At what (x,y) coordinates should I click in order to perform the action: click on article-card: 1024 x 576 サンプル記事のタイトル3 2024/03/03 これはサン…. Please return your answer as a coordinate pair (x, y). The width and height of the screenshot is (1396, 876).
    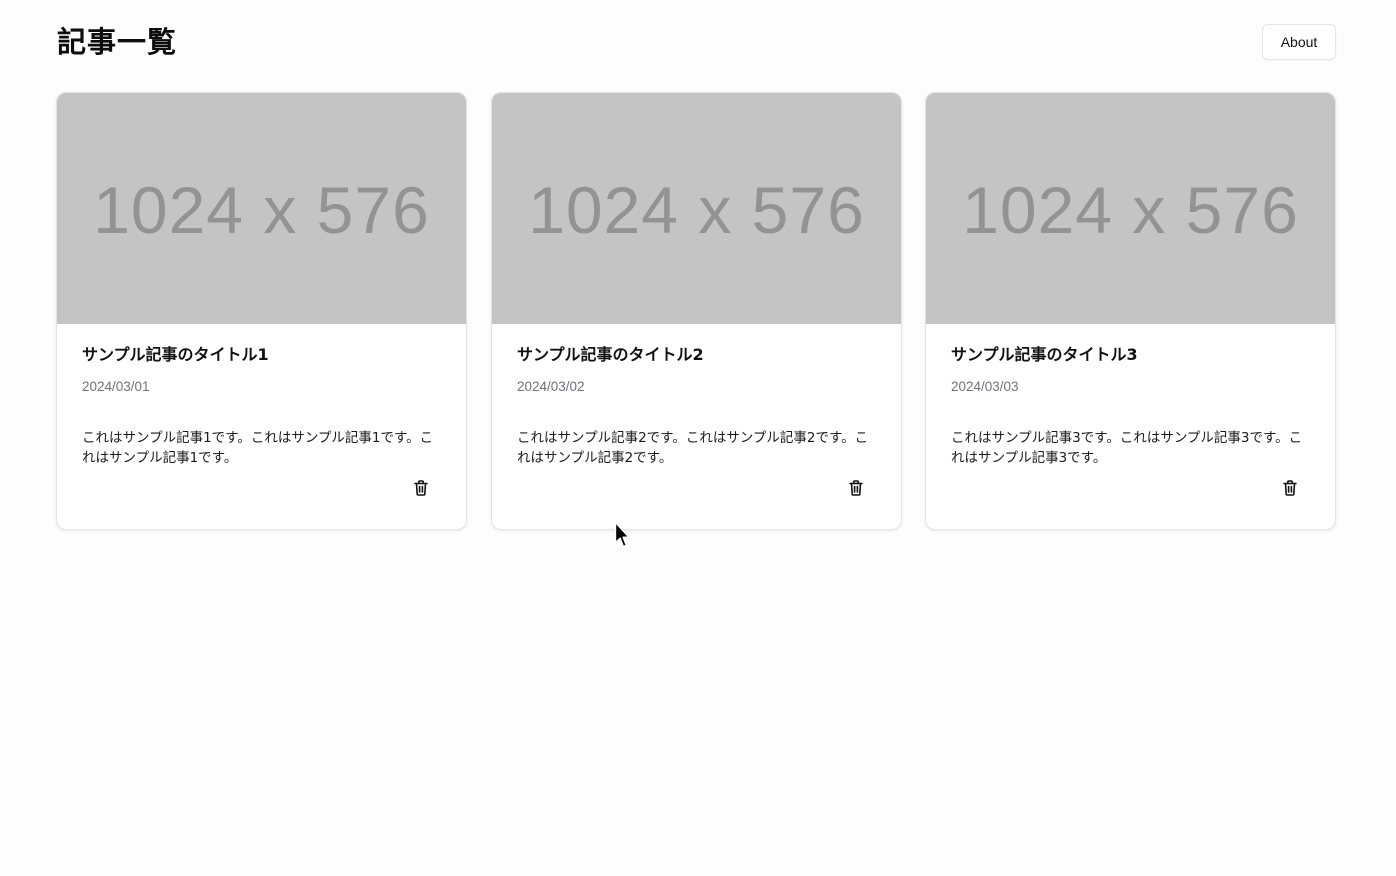
    Looking at the image, I should click on (1130, 311).